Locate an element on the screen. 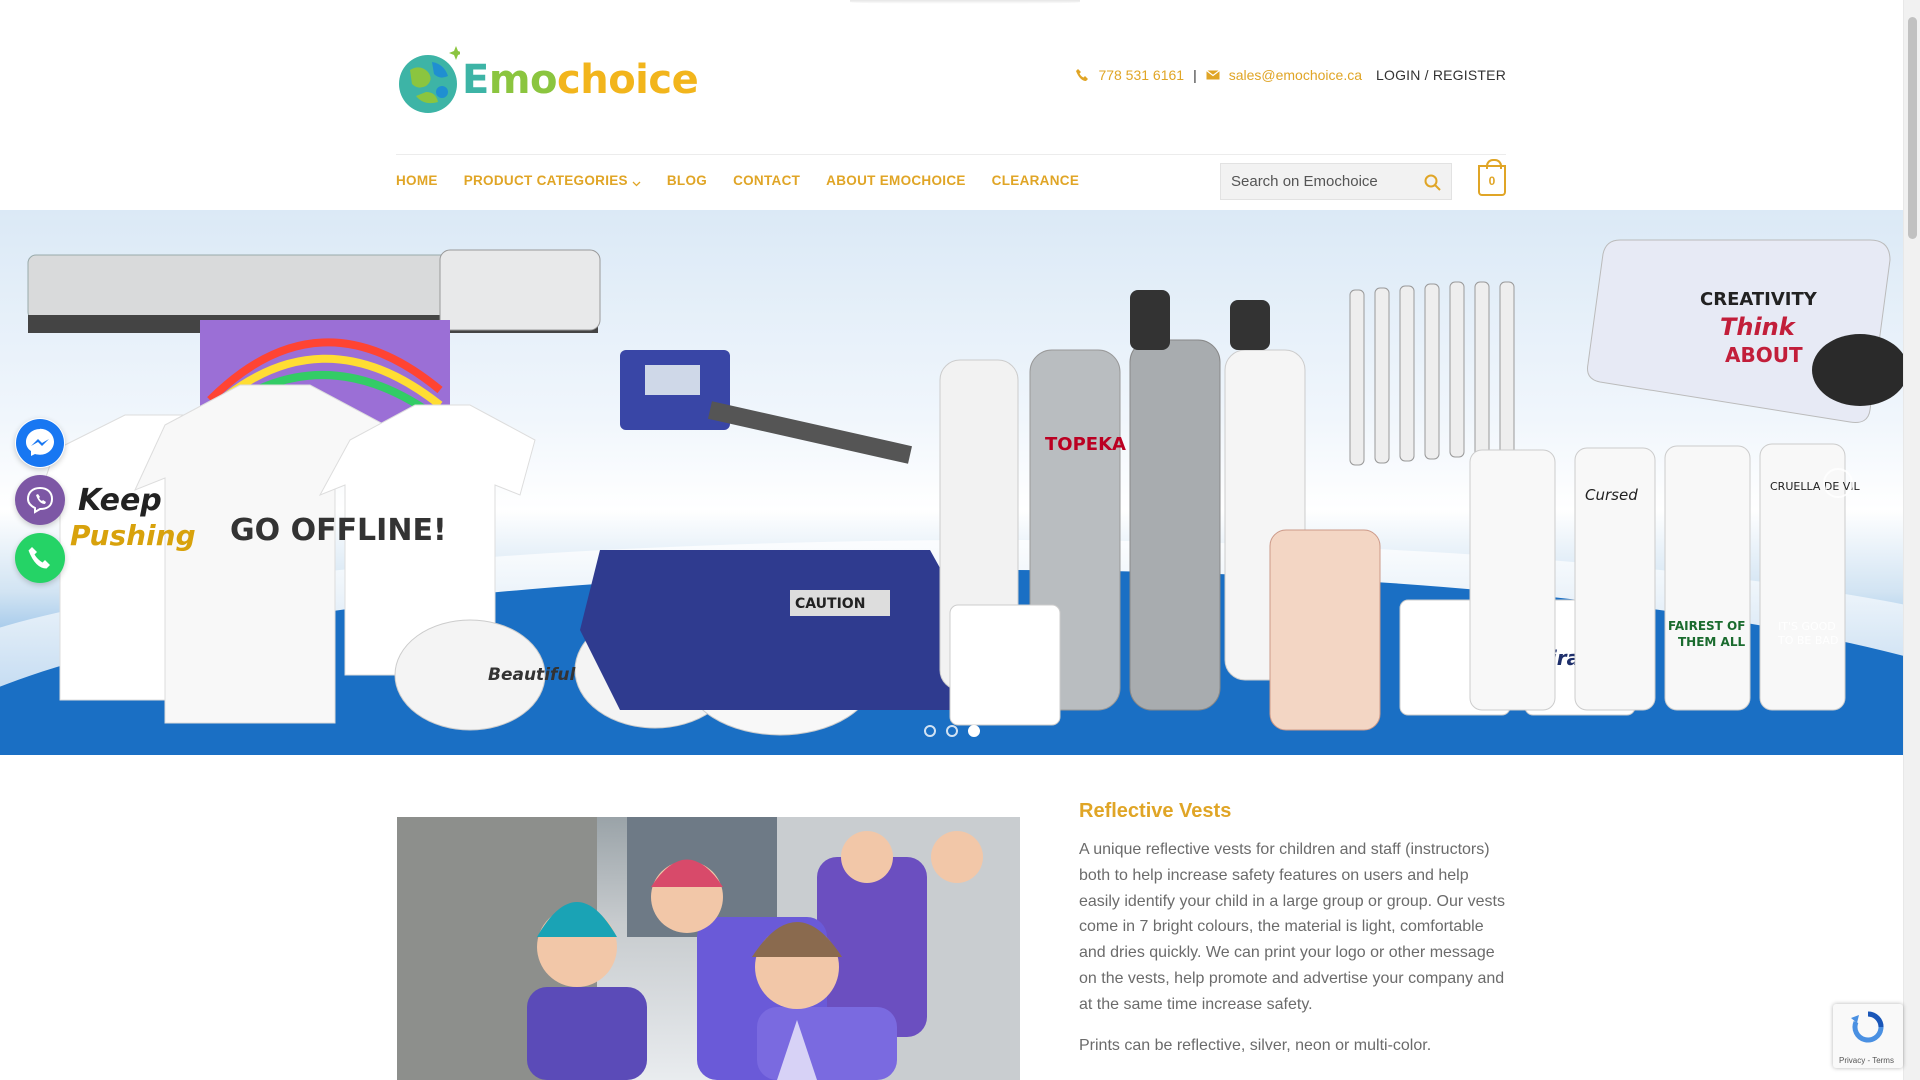  nav-contact: CONTACT is located at coordinates (766, 180).